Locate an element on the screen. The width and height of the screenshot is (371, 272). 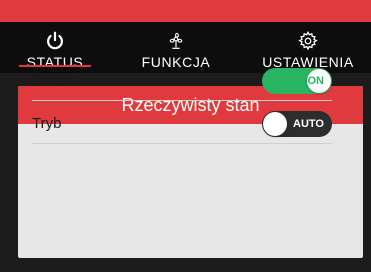
gear-icon is located at coordinates (308, 40).